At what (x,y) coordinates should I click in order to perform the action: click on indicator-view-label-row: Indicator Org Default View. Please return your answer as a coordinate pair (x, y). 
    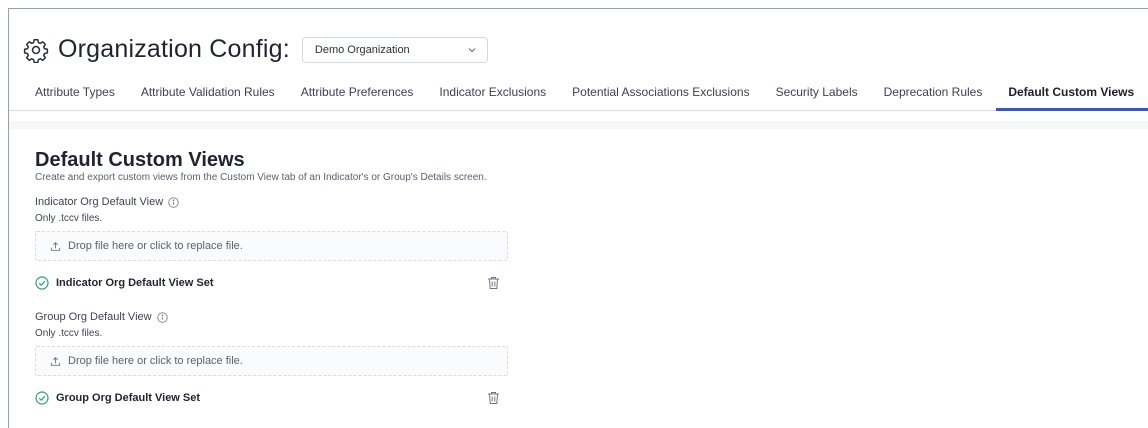
    Looking at the image, I should click on (271, 202).